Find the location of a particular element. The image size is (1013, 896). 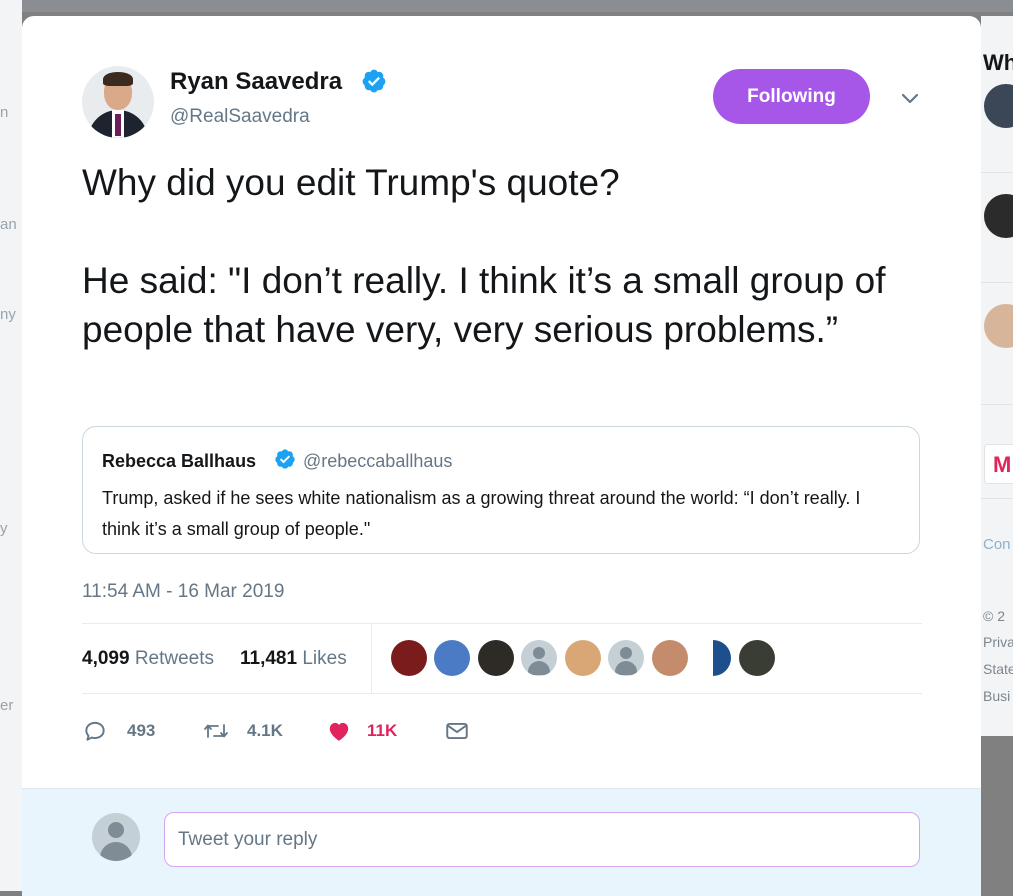

envelope-icon is located at coordinates (457, 731).